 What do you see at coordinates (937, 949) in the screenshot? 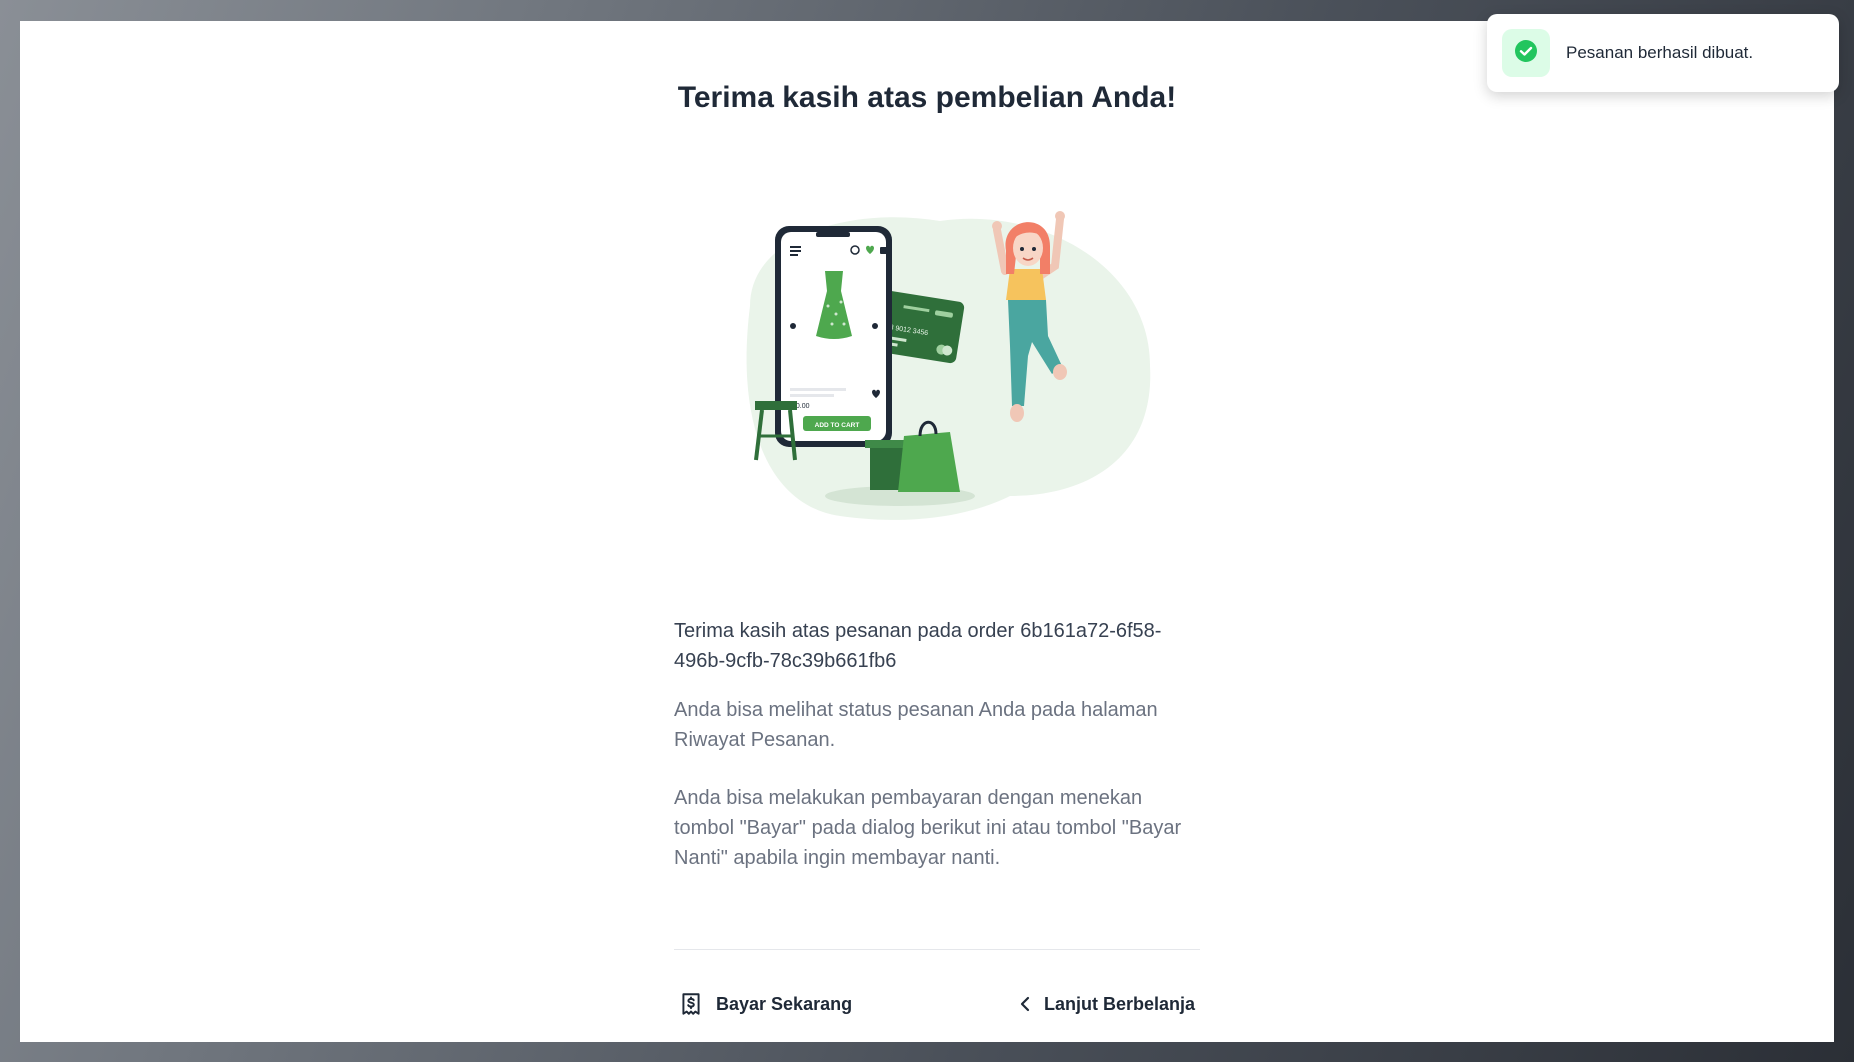
I see `divider` at bounding box center [937, 949].